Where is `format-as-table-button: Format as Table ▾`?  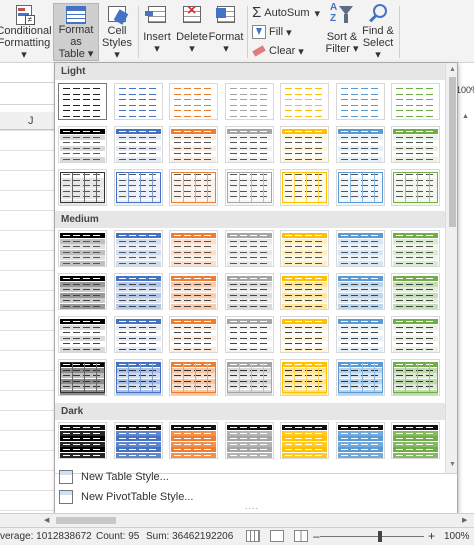 format-as-table-button: Format as Table ▾ is located at coordinates (76, 32).